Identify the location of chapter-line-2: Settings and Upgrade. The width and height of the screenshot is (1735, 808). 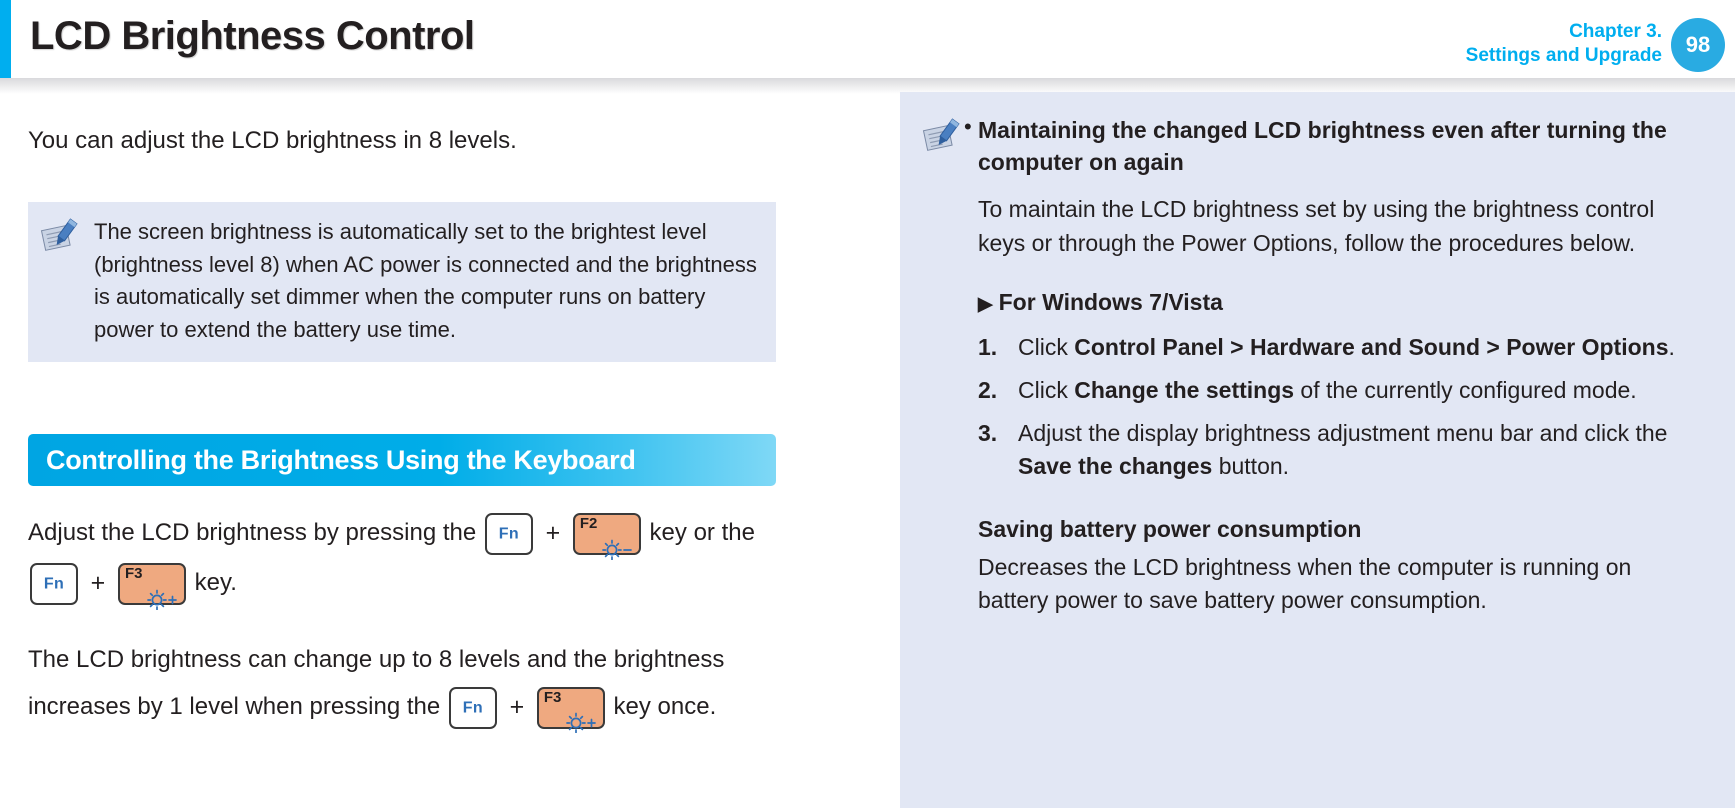
(1563, 55).